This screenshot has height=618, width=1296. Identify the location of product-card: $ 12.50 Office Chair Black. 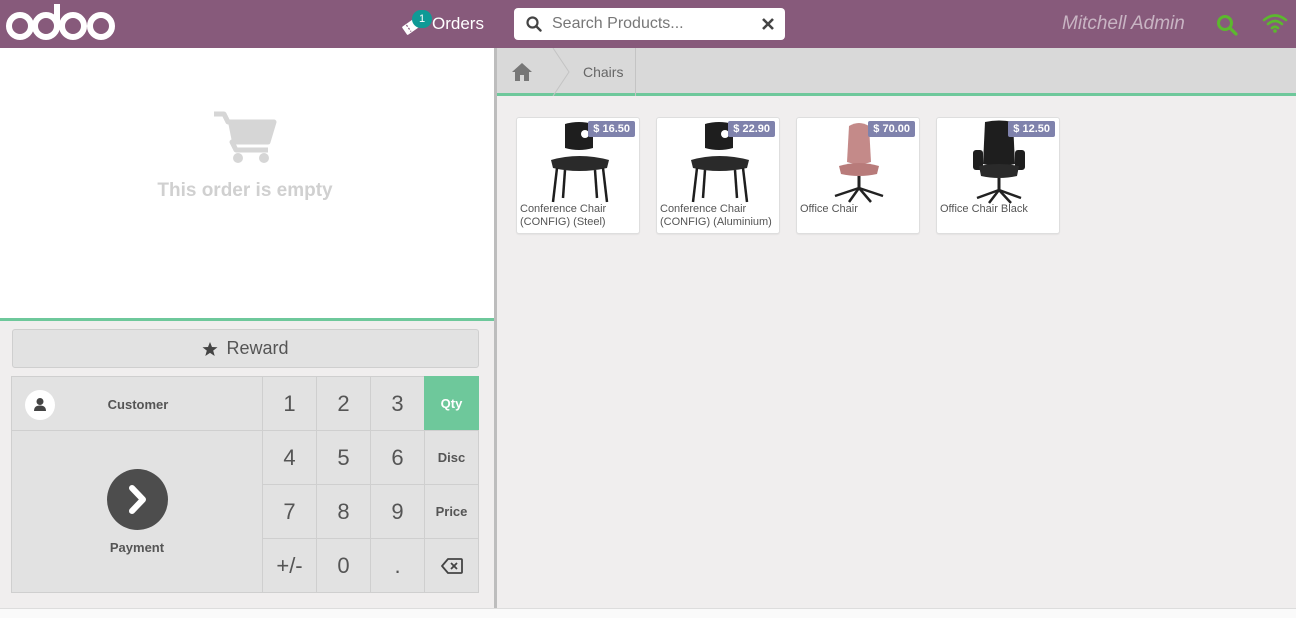
(998, 175).